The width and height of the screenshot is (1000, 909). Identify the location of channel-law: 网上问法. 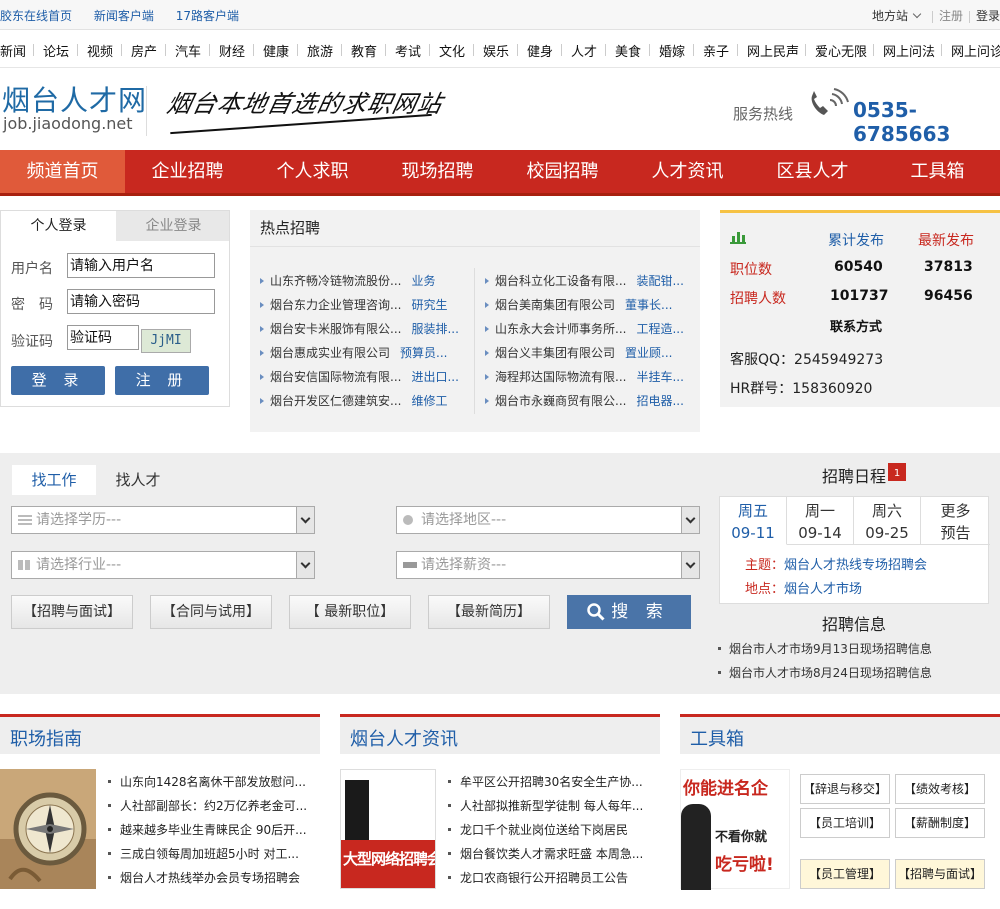
(909, 50).